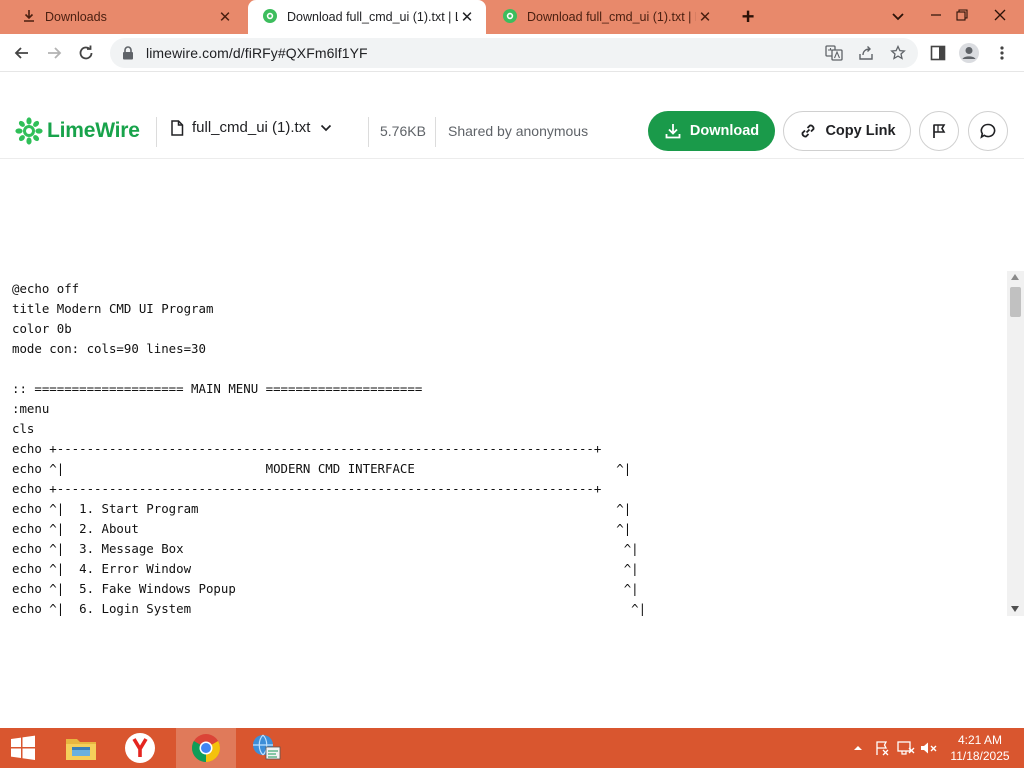 The image size is (1024, 768). I want to click on chevron-down-icon, so click(326, 128).